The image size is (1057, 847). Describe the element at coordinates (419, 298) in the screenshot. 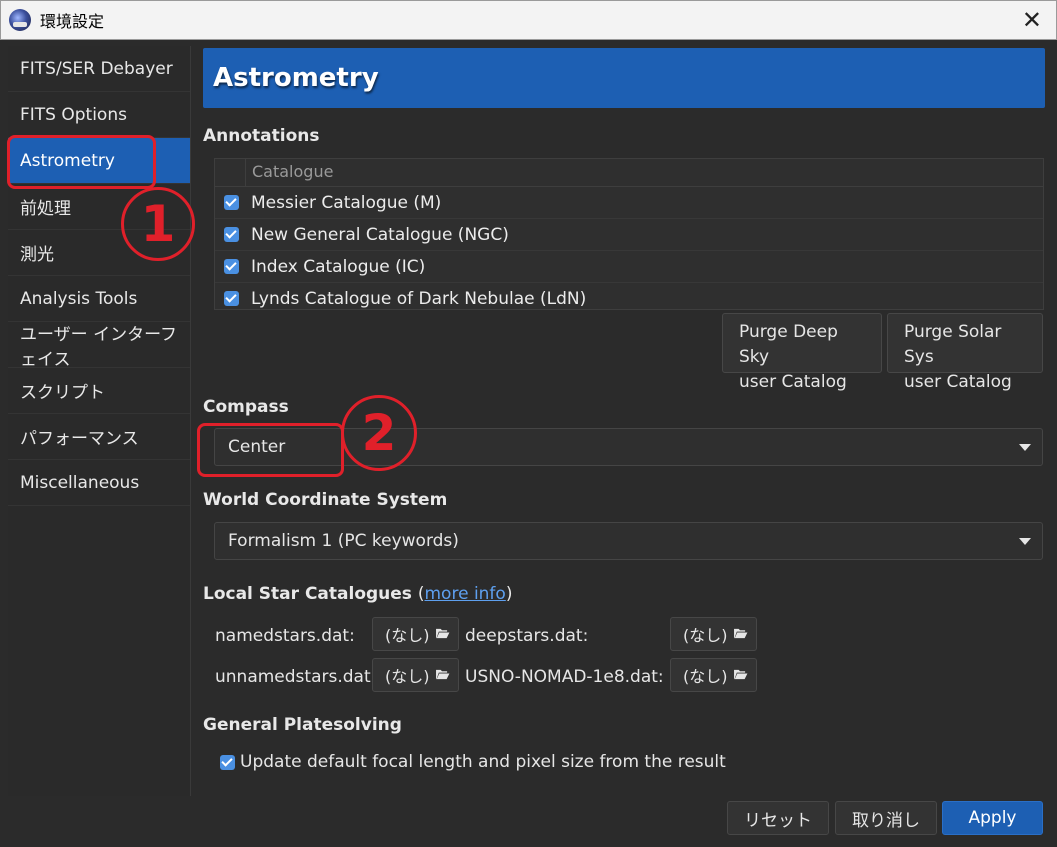

I see `catalogue-row-label: Lynds Catalogue of Dark Nebulae (LdN)` at that location.